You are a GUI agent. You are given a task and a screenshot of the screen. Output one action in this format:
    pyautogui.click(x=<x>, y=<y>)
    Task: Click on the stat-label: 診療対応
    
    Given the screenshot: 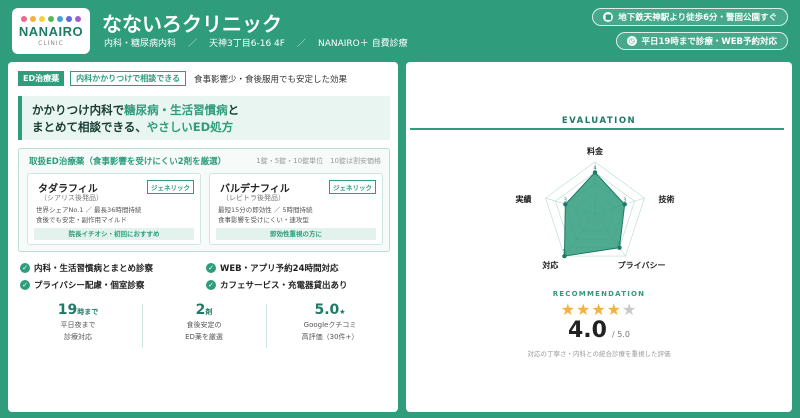 What is the action you would take?
    pyautogui.click(x=78, y=337)
    